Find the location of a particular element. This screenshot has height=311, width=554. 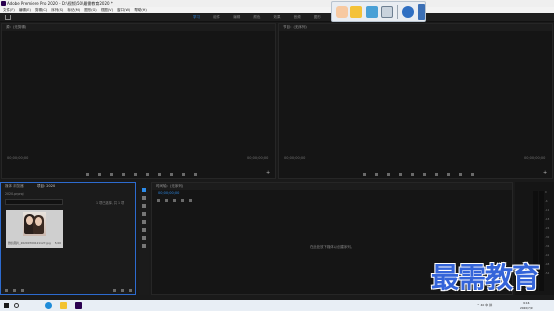

insert-icon is located at coordinates (171, 174).